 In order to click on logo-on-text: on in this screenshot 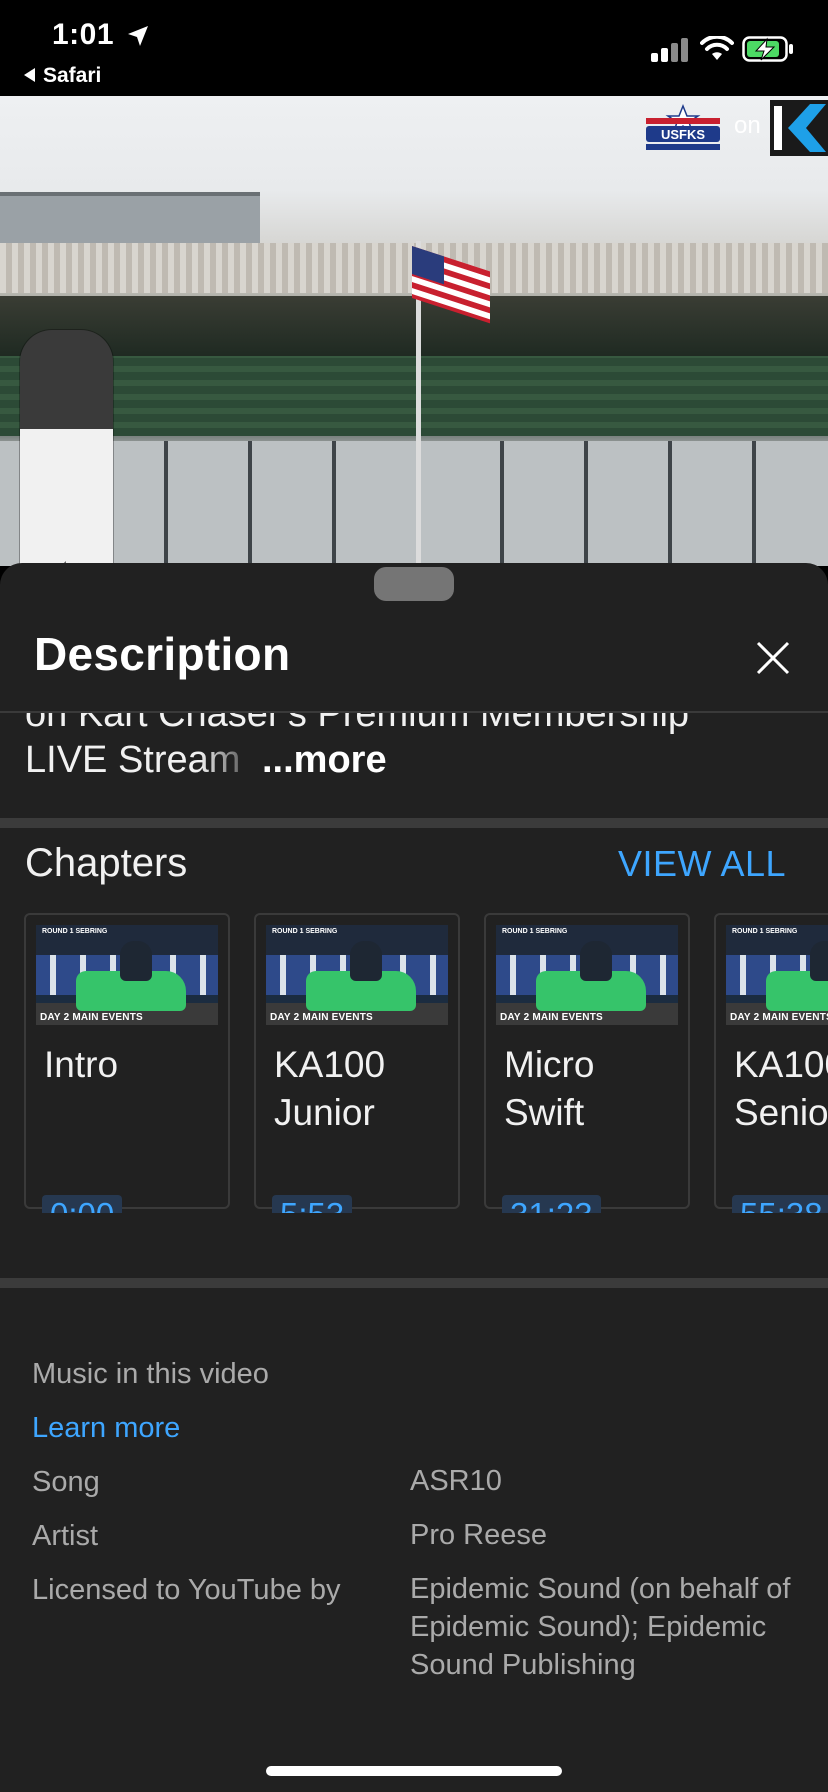, I will do `click(747, 125)`.